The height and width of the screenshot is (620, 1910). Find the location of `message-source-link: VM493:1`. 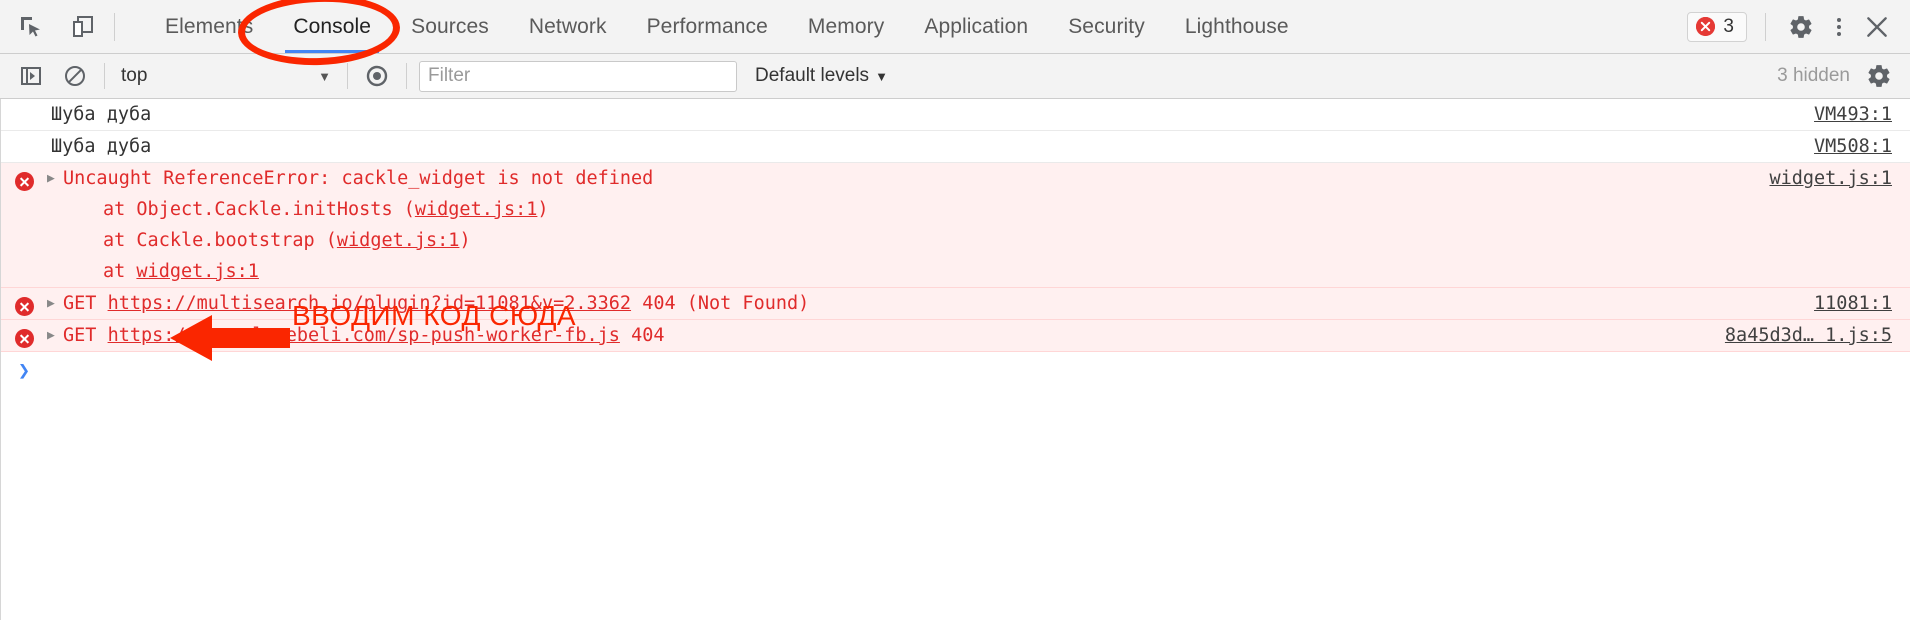

message-source-link: VM493:1 is located at coordinates (1862, 114).